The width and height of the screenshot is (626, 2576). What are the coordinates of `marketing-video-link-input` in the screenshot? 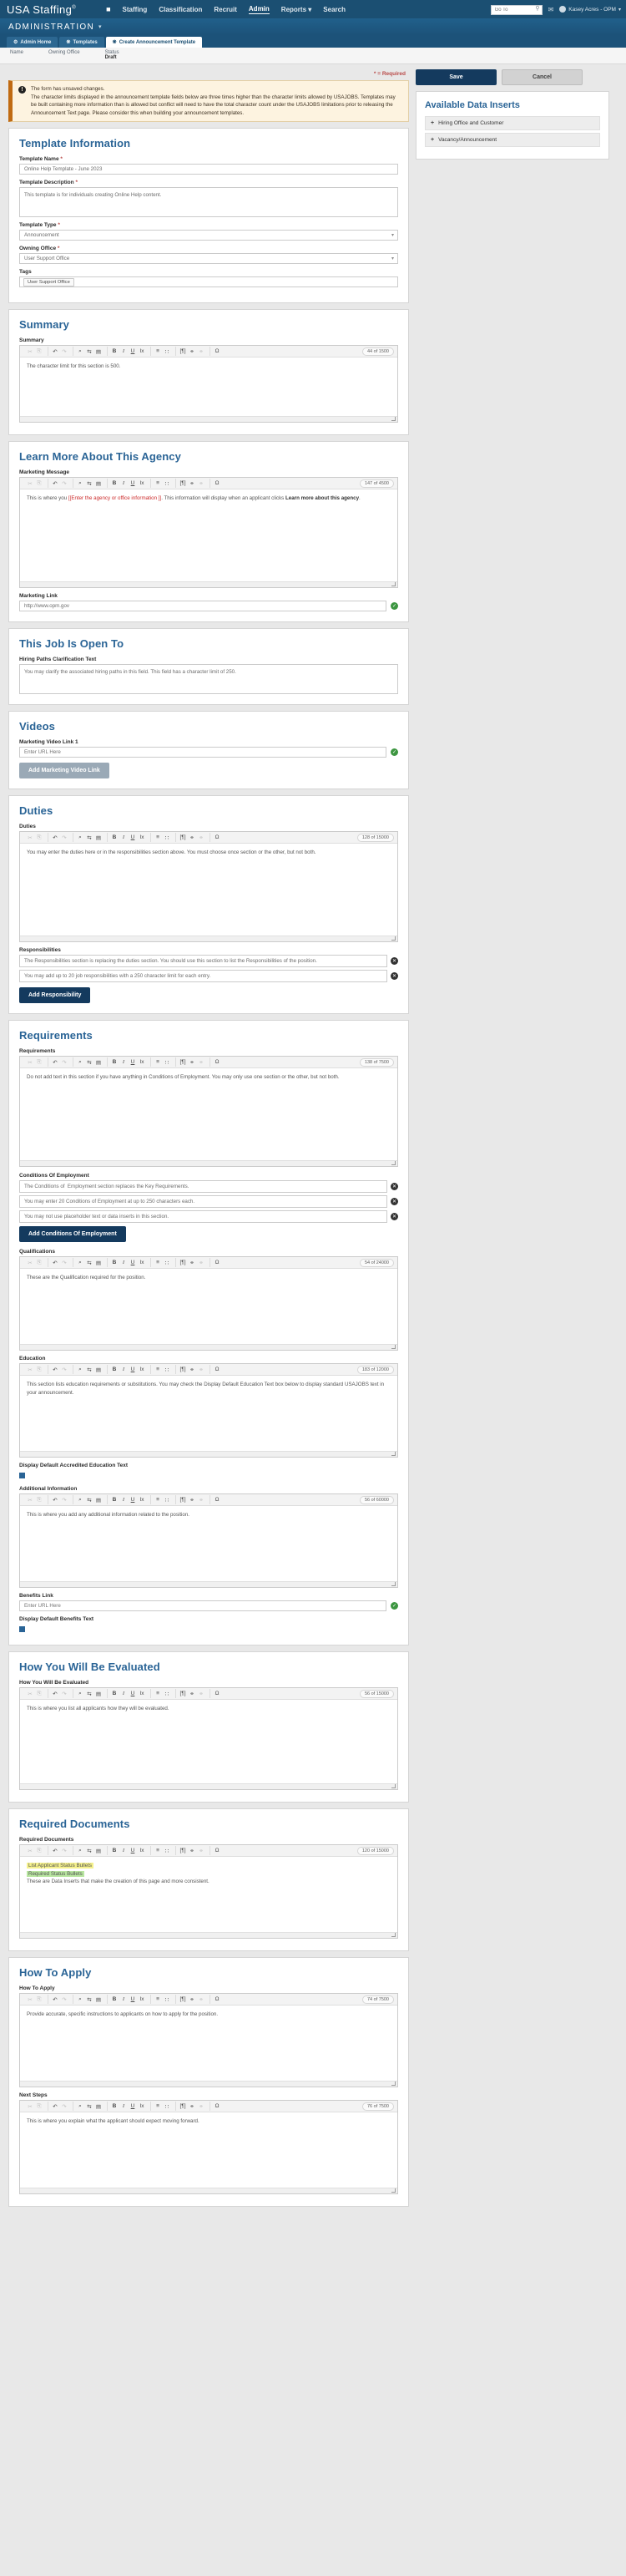 It's located at (202, 752).